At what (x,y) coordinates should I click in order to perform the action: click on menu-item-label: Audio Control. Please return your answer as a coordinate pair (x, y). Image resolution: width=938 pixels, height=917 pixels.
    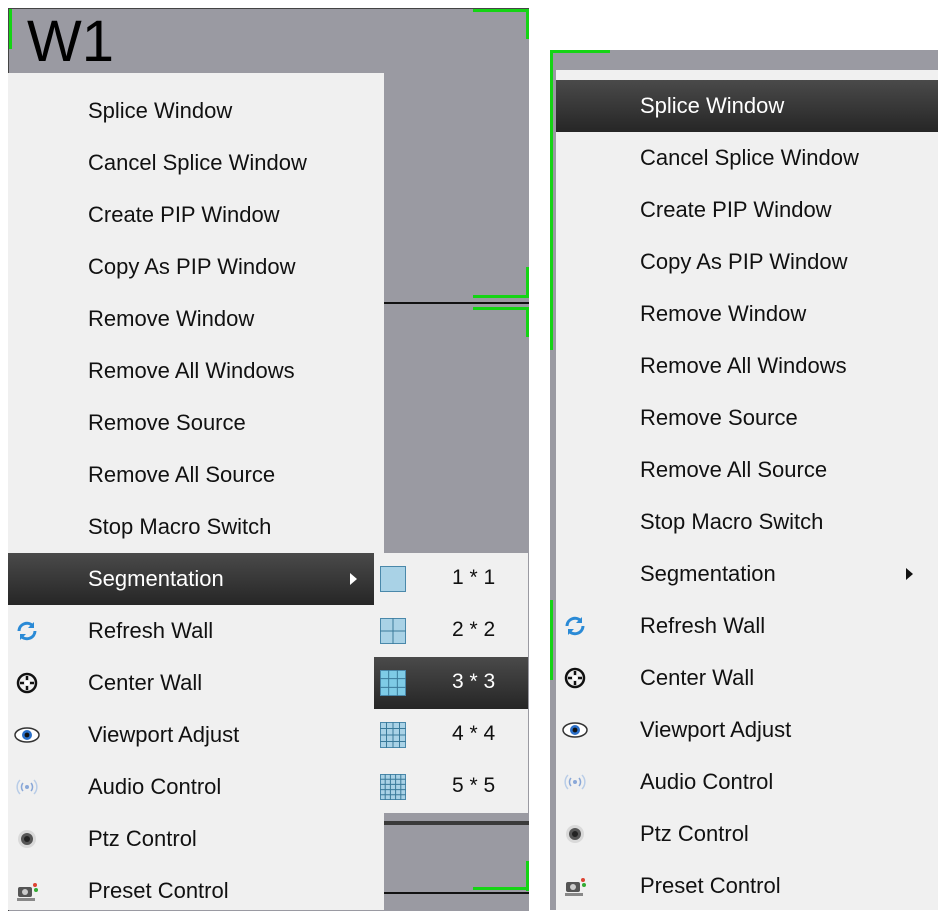
    Looking at the image, I should click on (707, 781).